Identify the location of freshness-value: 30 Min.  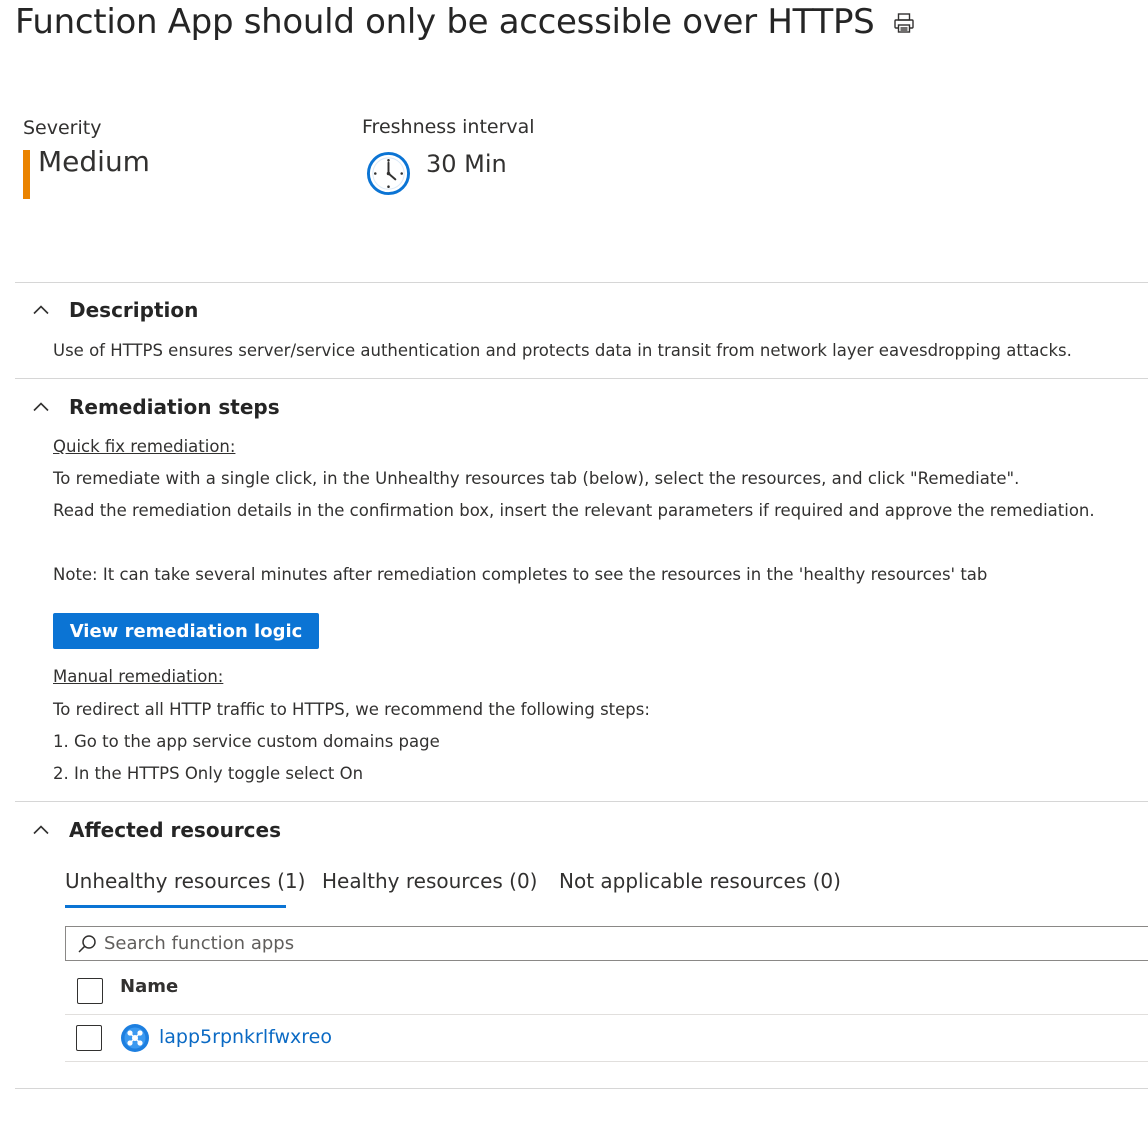
(466, 164).